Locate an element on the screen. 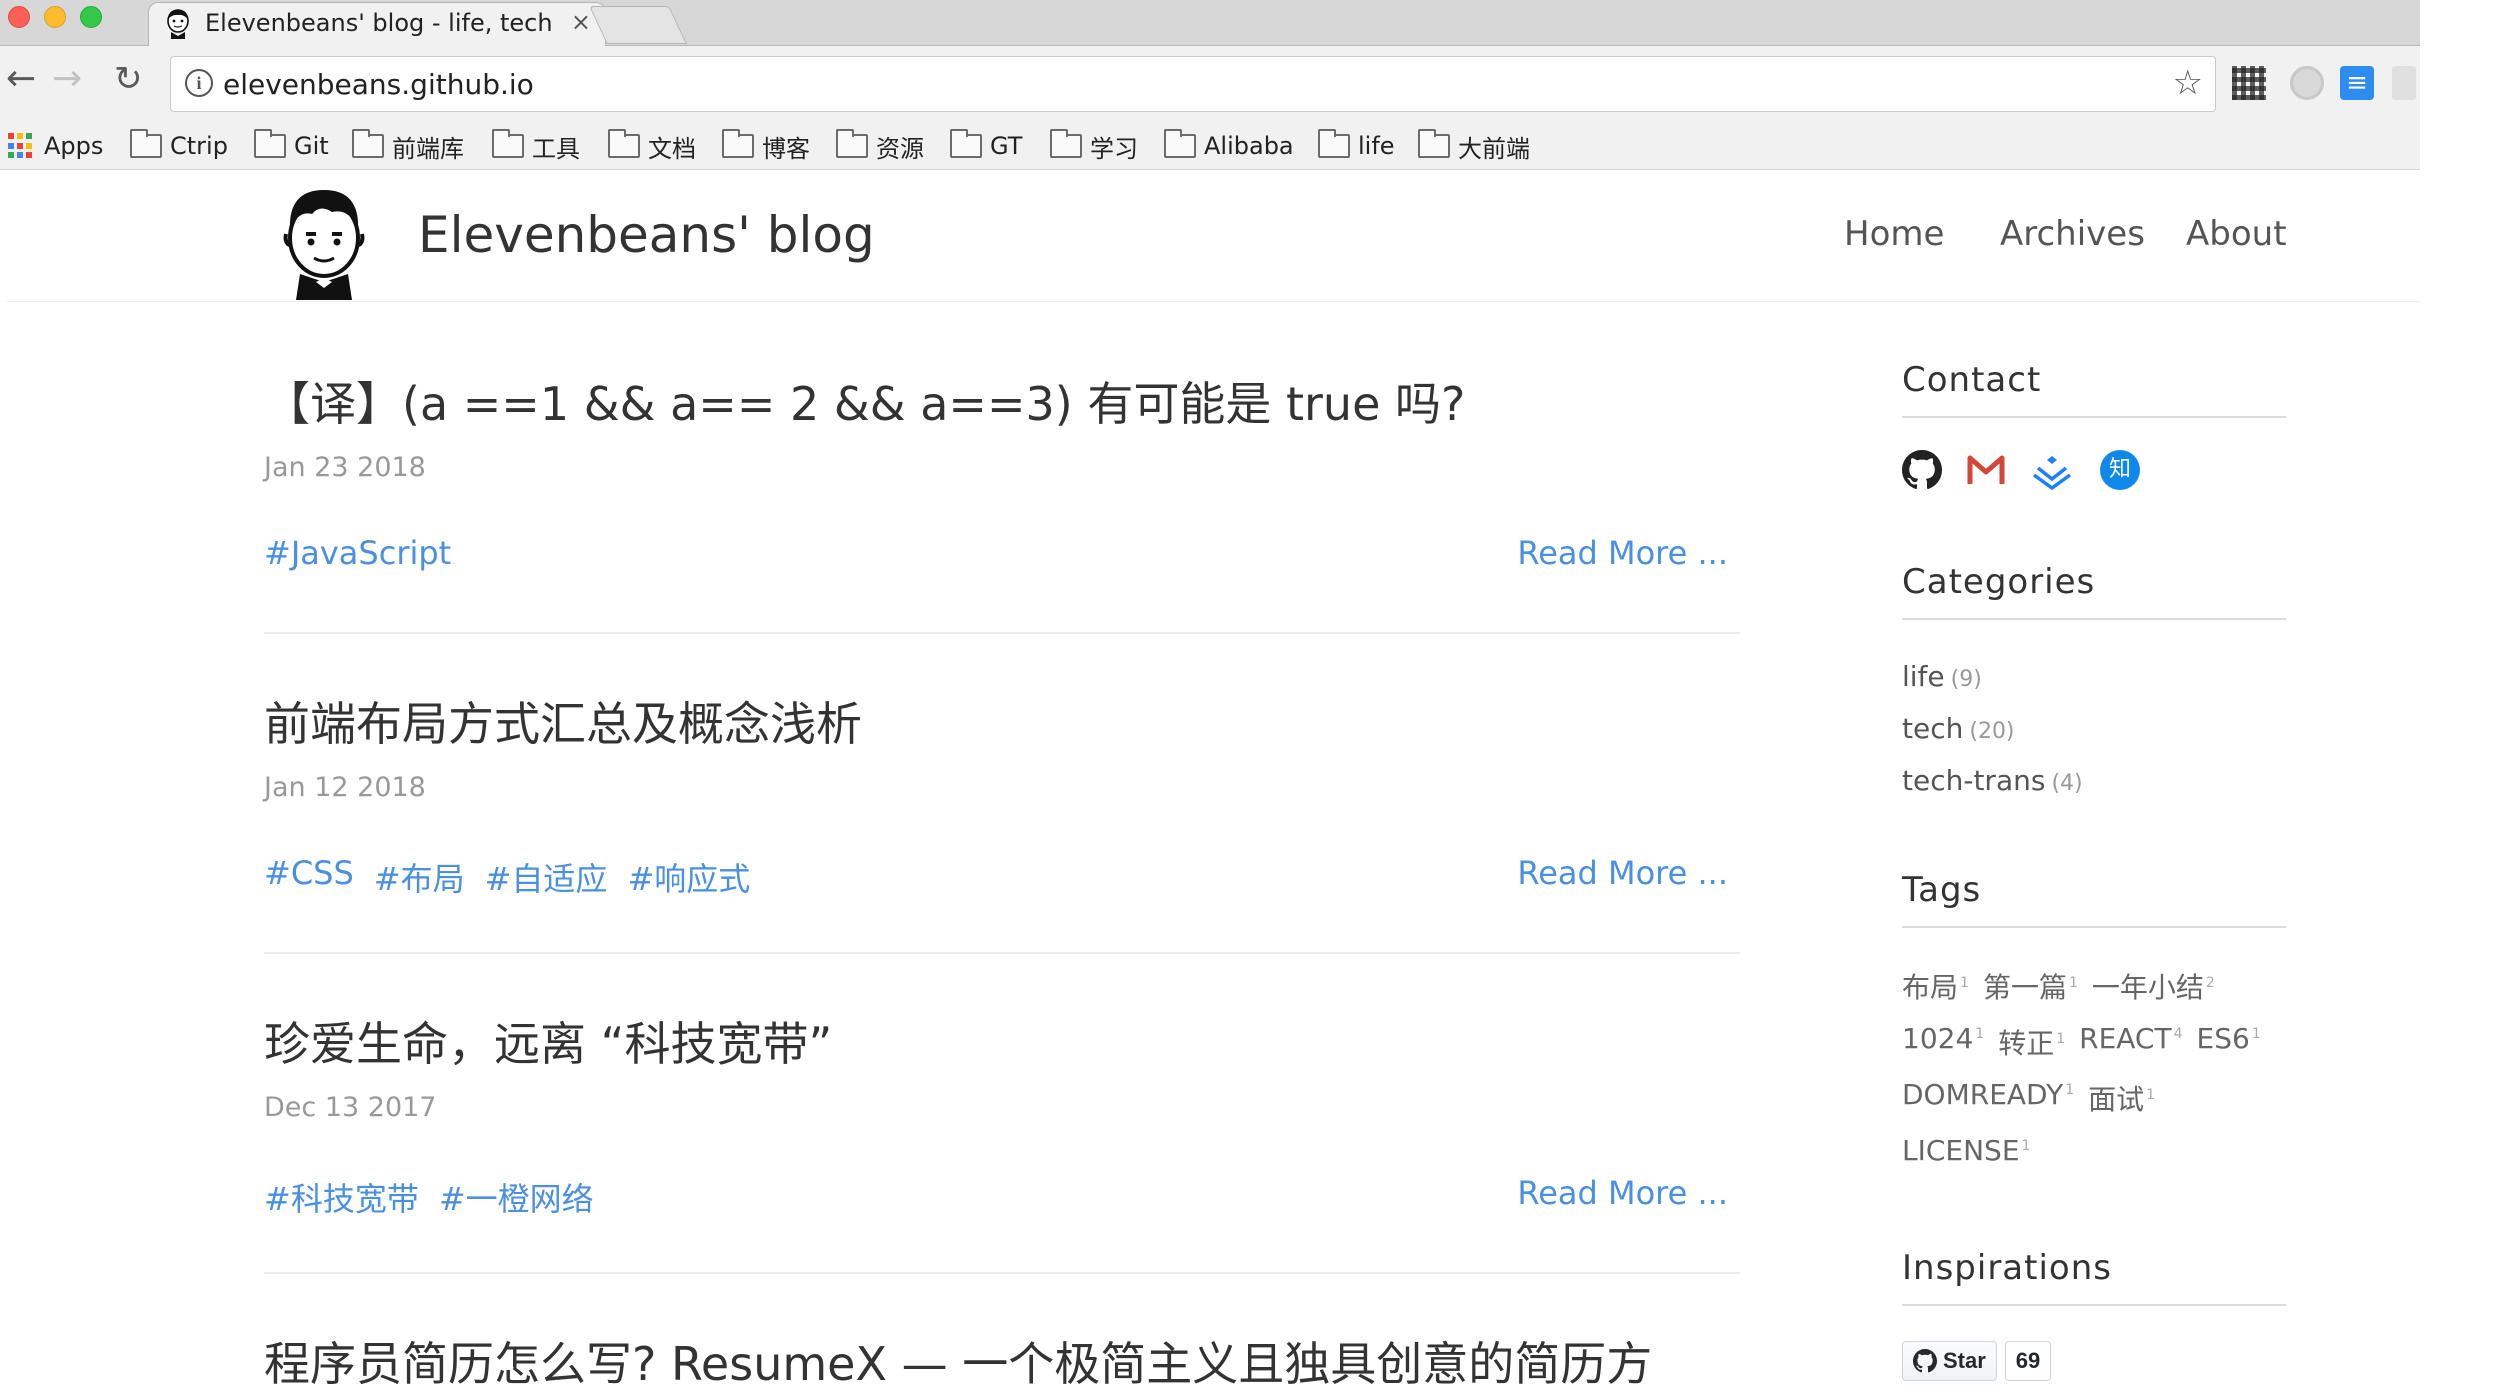 Image resolution: width=2498 pixels, height=1392 pixels. bookmark-folder: Alibaba is located at coordinates (1229, 146).